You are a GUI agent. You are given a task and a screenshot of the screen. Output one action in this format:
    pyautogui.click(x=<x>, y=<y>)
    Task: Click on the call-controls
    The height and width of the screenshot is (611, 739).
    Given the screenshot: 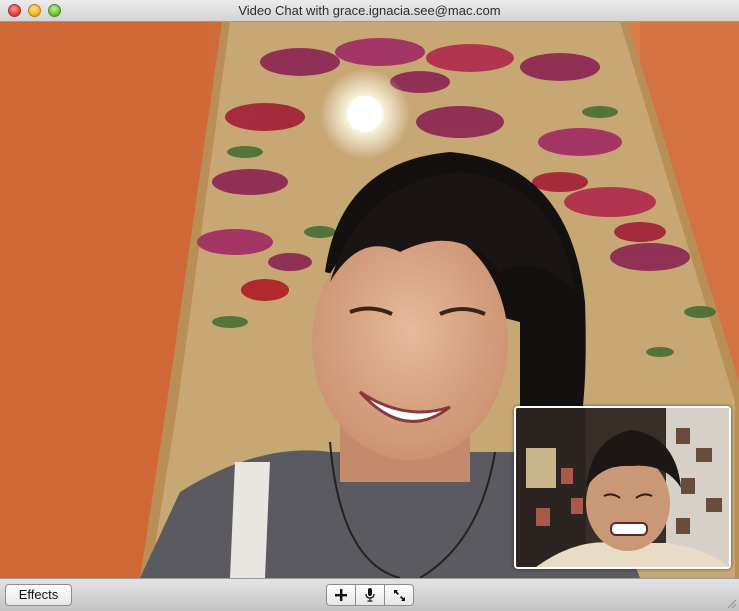 What is the action you would take?
    pyautogui.click(x=370, y=595)
    